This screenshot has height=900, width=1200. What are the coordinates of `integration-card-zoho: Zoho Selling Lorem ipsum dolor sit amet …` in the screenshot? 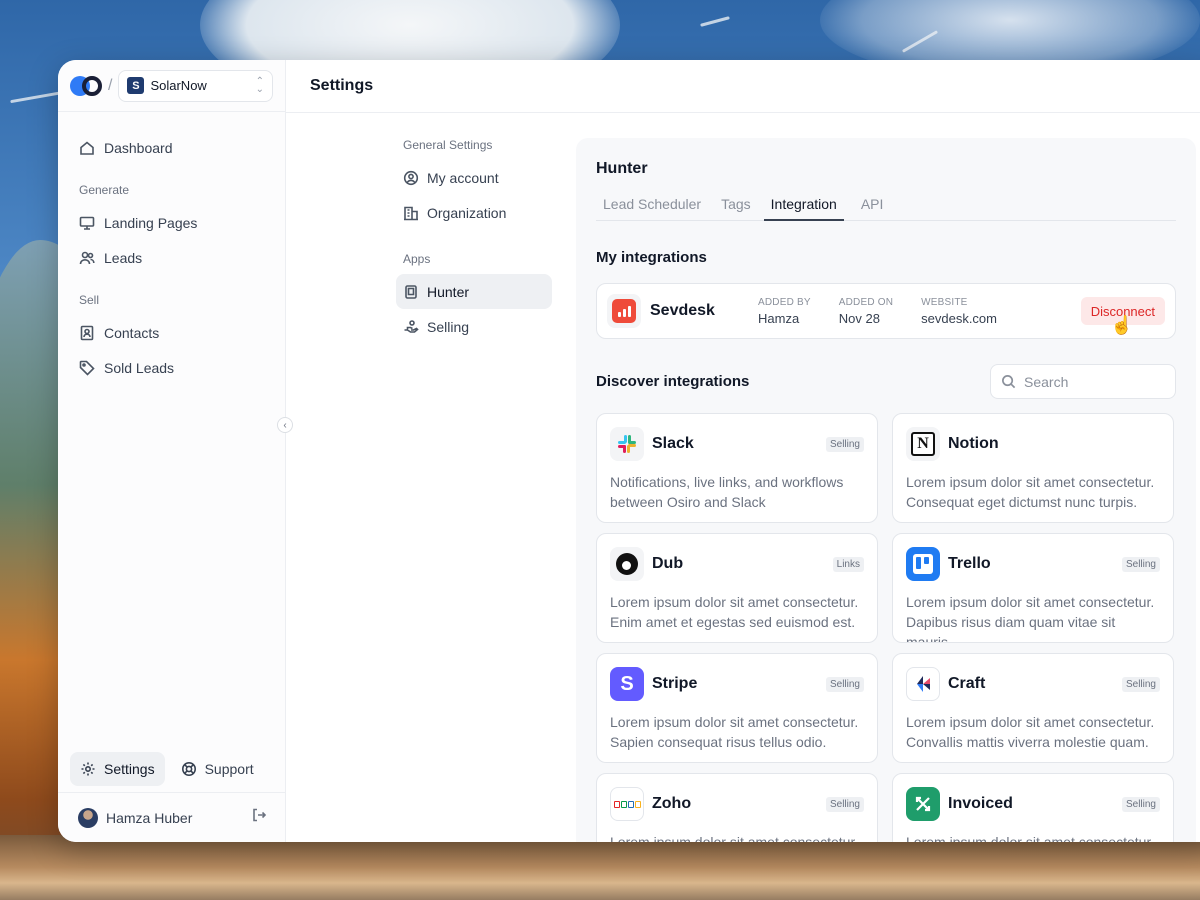 It's located at (737, 807).